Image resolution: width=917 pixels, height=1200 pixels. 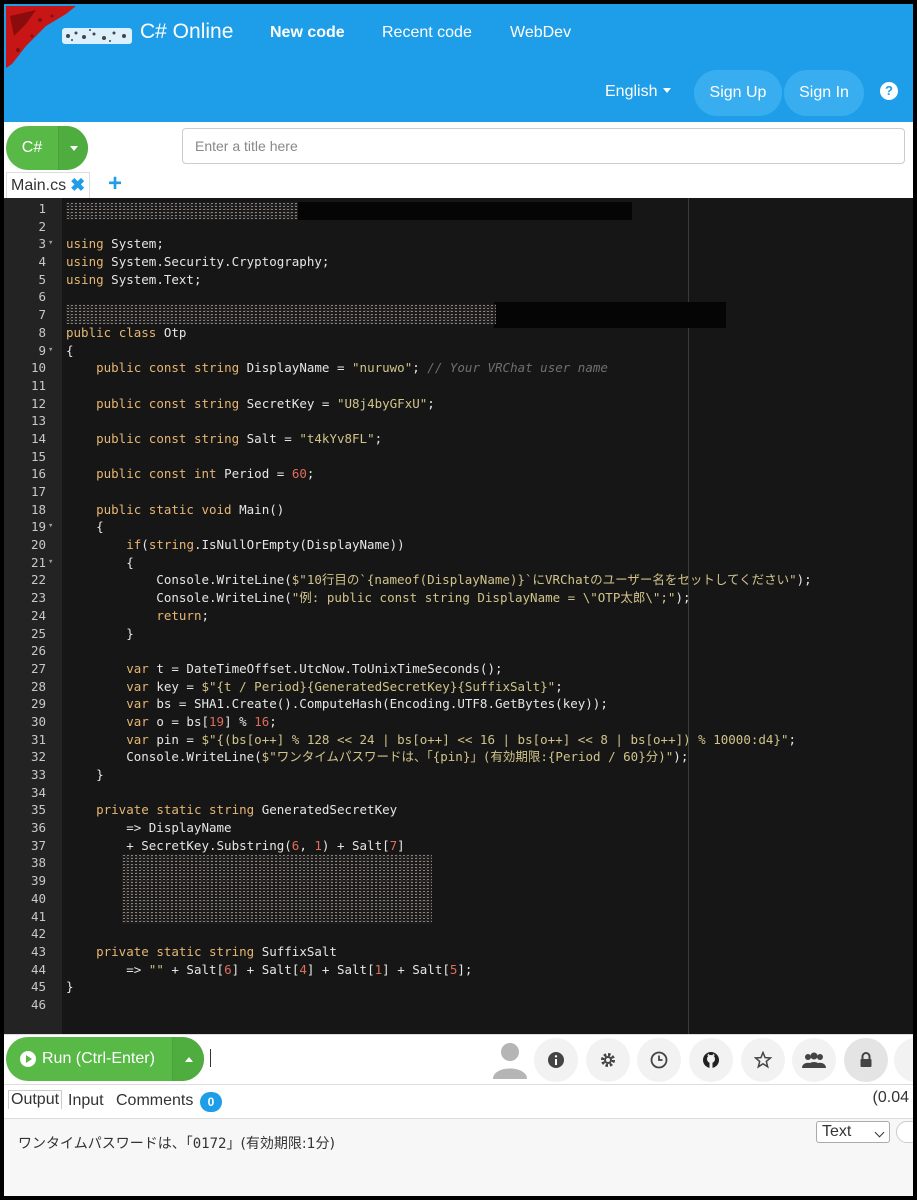 I want to click on title-input, so click(x=543, y=146).